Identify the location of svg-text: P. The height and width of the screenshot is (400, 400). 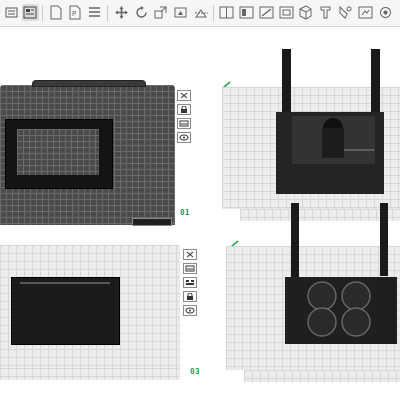
(74, 14).